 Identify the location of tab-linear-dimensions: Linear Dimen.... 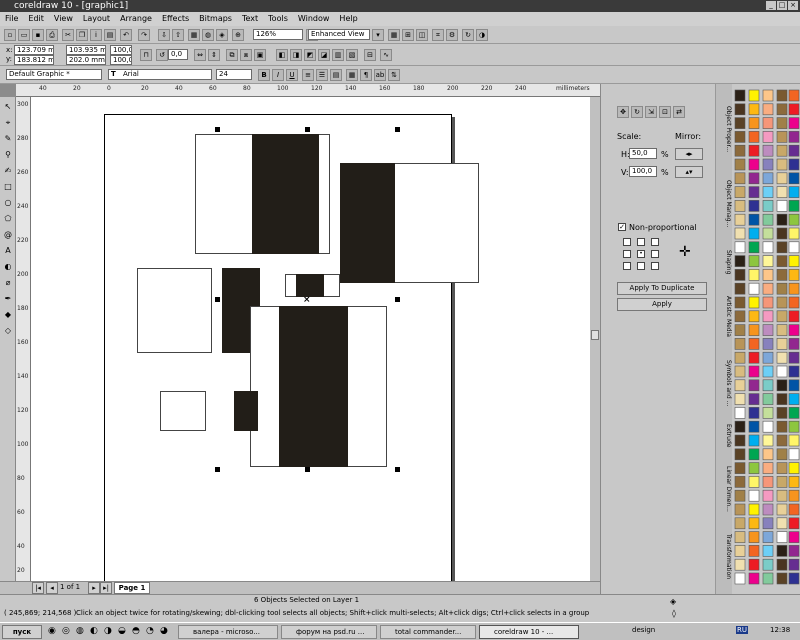
(724, 496).